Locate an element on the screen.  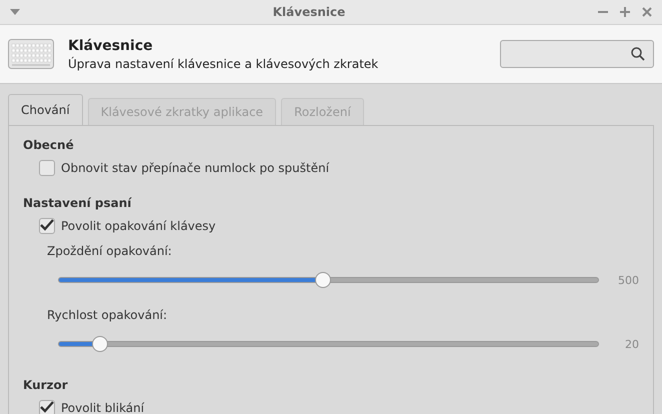
keyboard-icon is located at coordinates (31, 54).